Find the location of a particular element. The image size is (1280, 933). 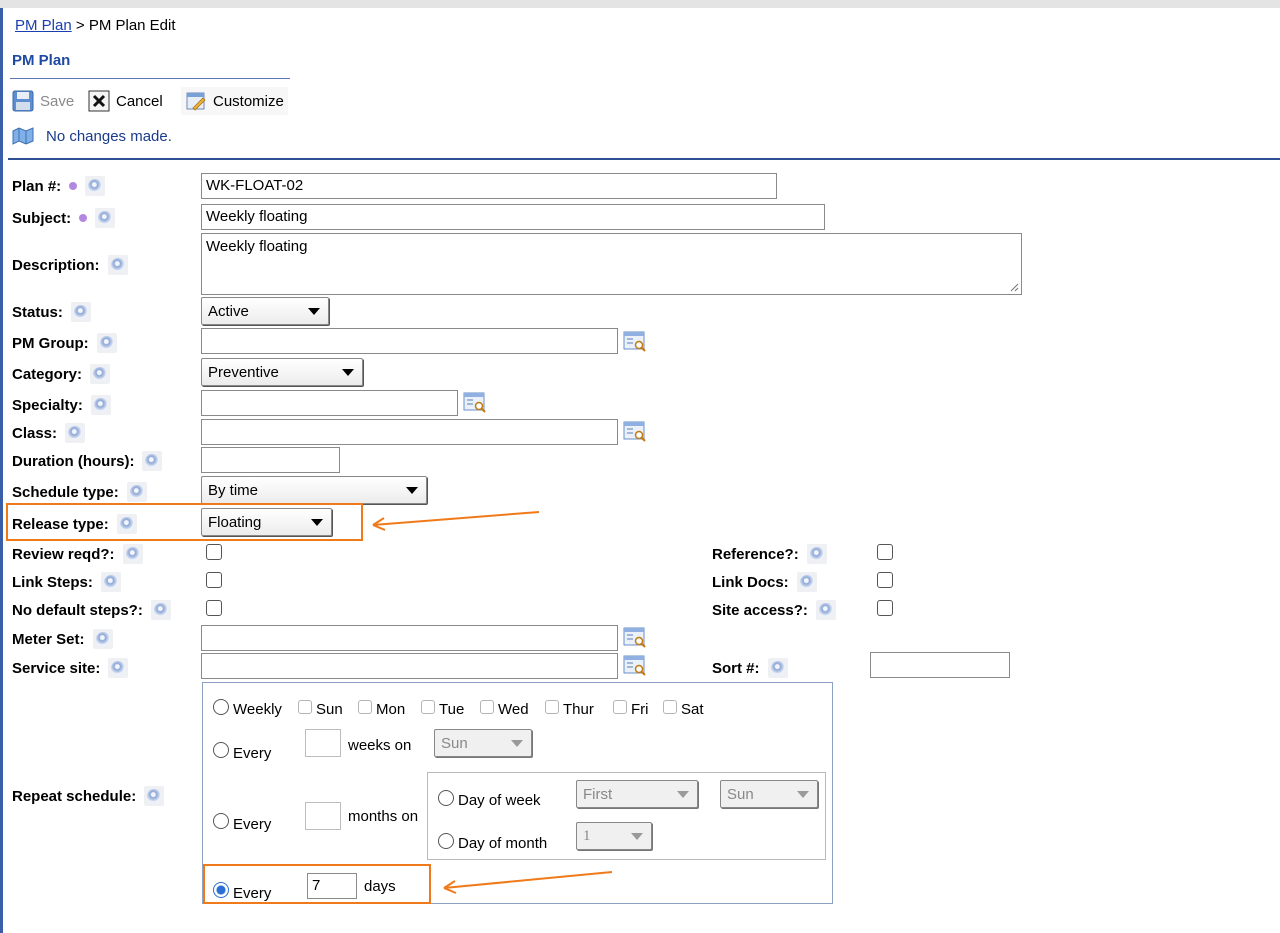

every-months-radio is located at coordinates (221, 820).